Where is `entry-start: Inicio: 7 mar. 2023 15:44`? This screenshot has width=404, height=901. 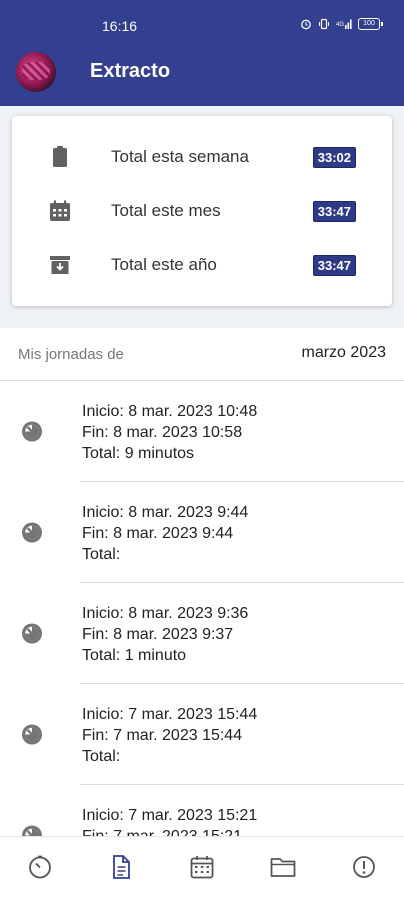 entry-start: Inicio: 7 mar. 2023 15:44 is located at coordinates (170, 714).